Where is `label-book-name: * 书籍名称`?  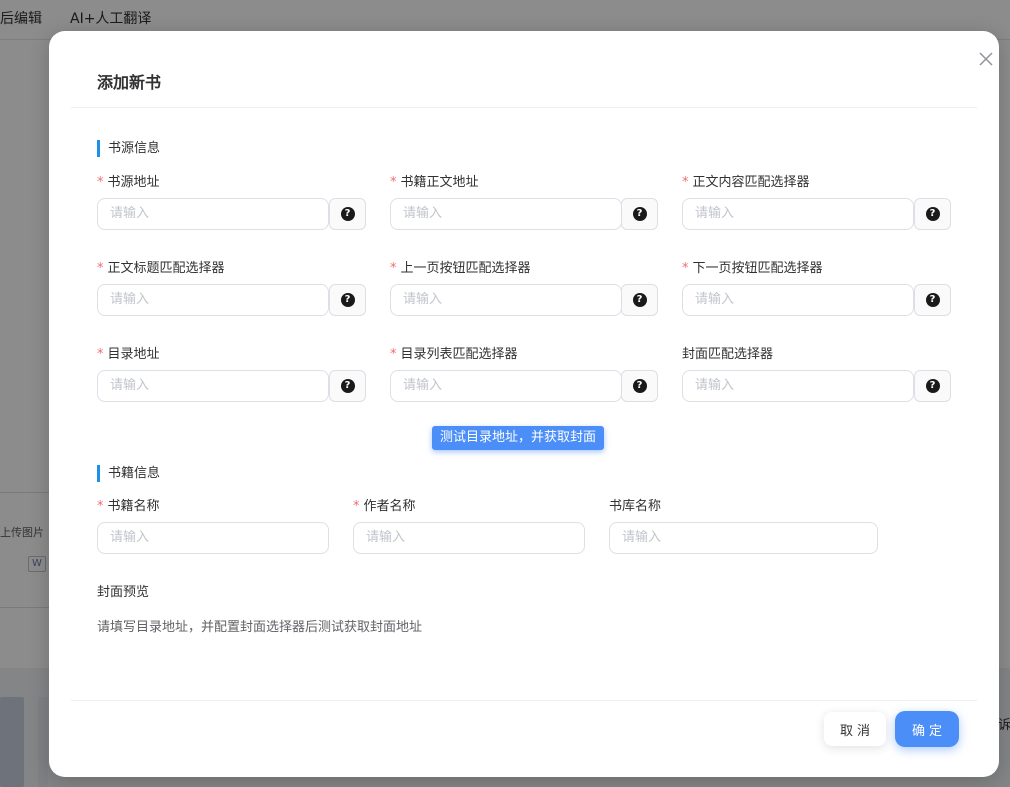
label-book-name: * 书籍名称 is located at coordinates (128, 506).